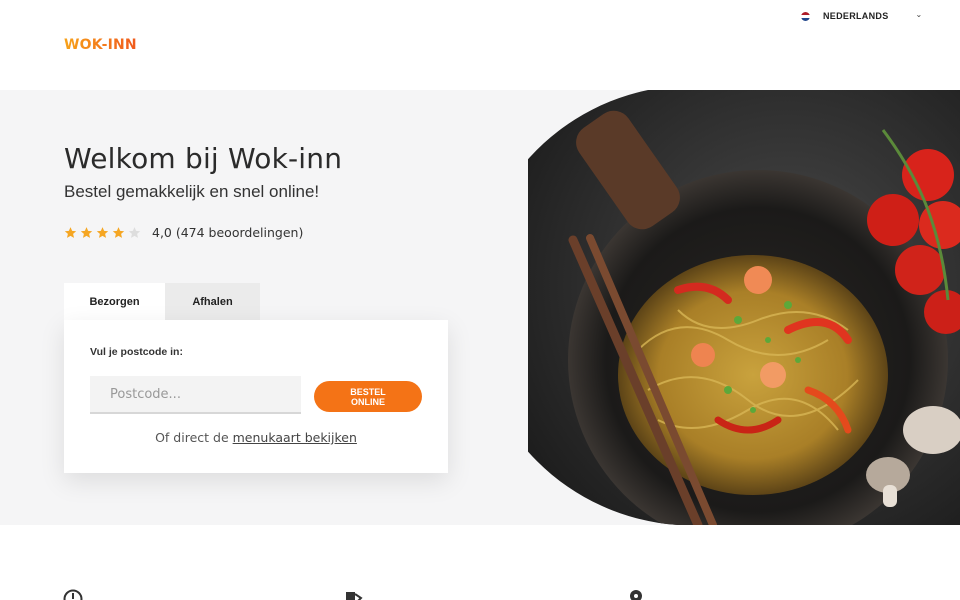  I want to click on language-label: NEDERLANDS, so click(856, 16).